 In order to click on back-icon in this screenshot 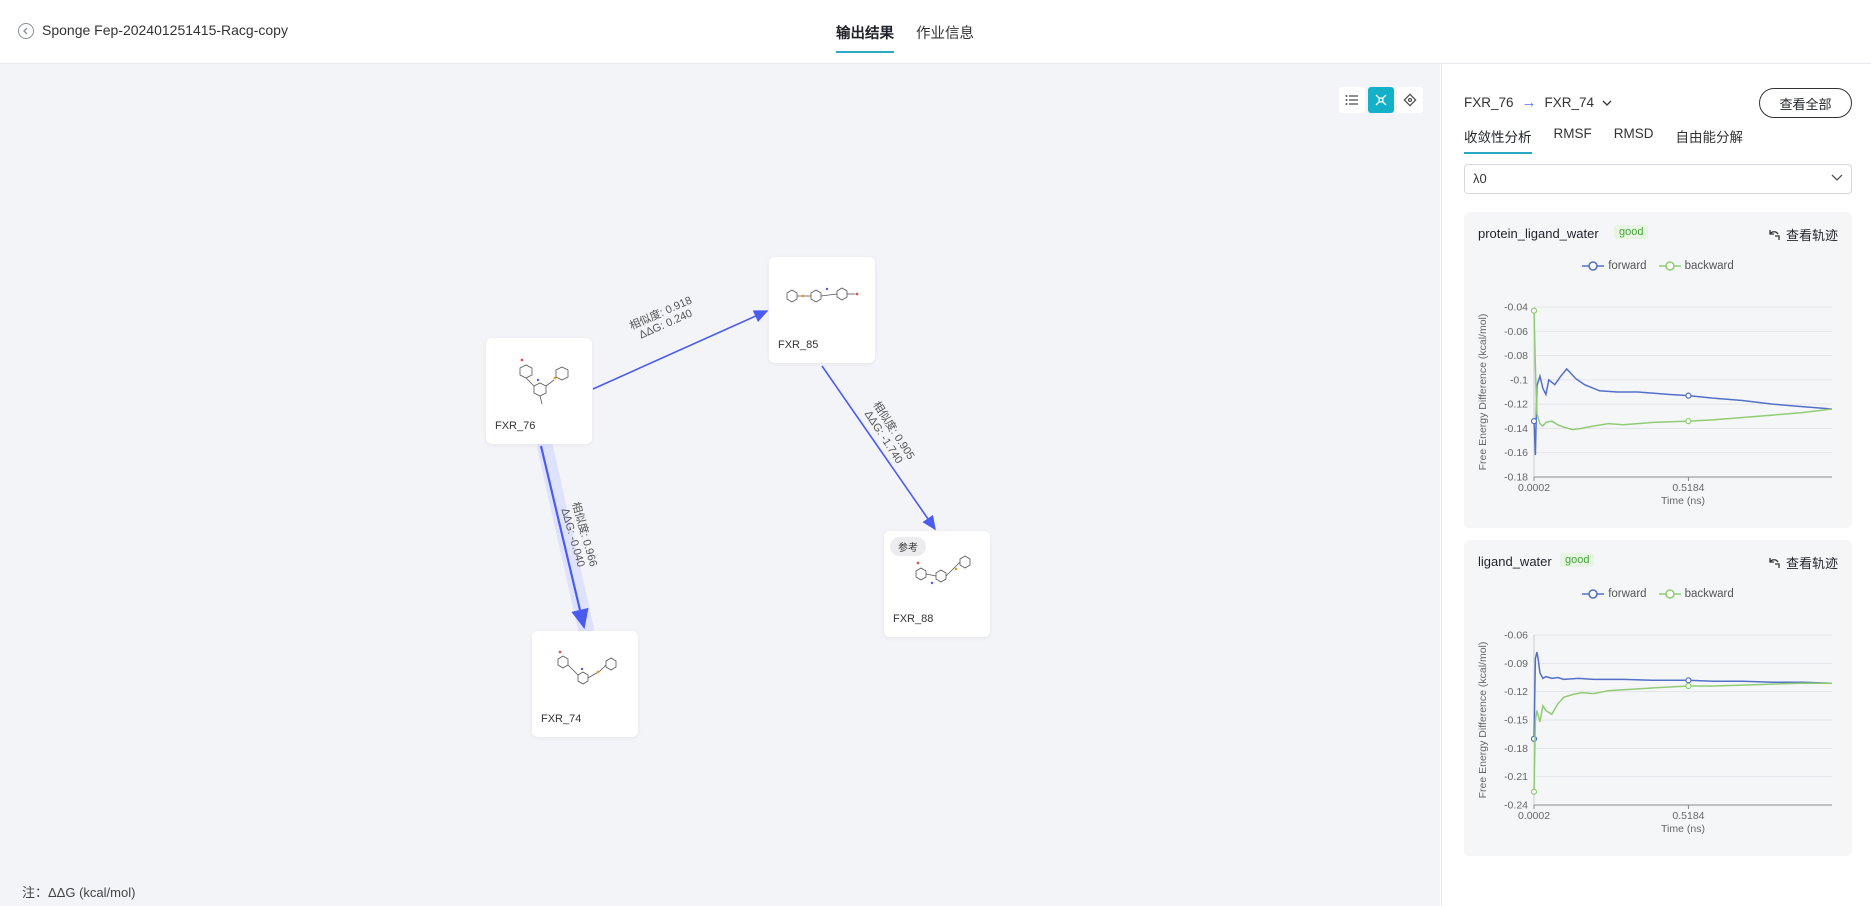, I will do `click(26, 31)`.